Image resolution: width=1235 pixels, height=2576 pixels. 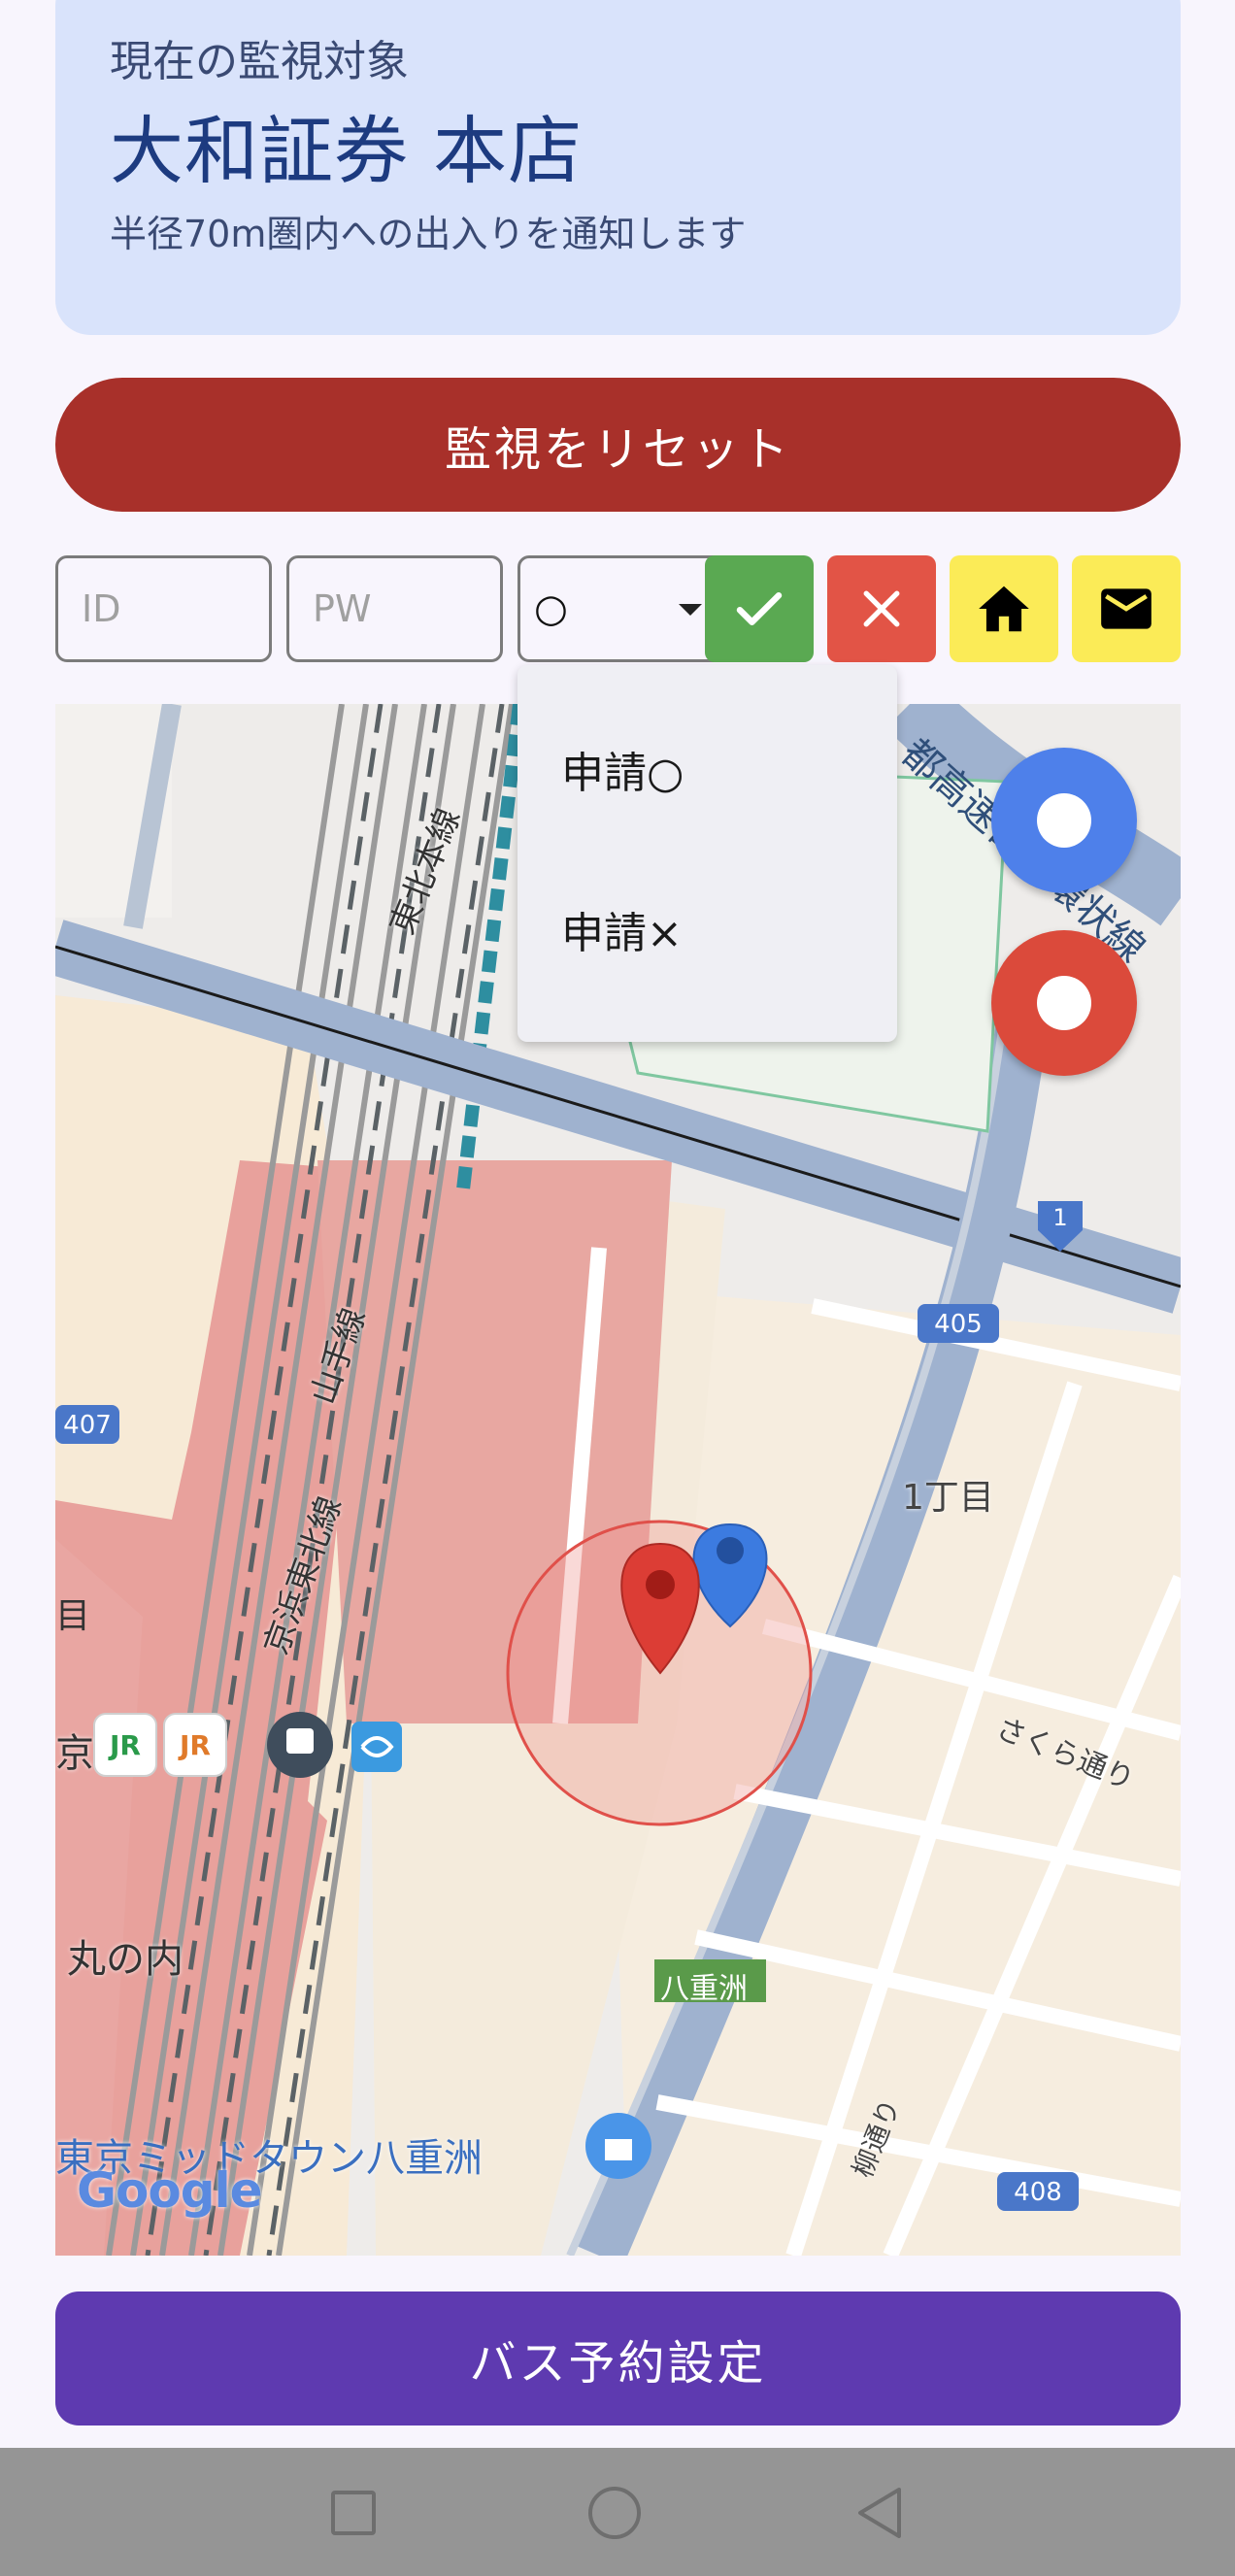 I want to click on map-label-kyo: 京, so click(x=74, y=1754).